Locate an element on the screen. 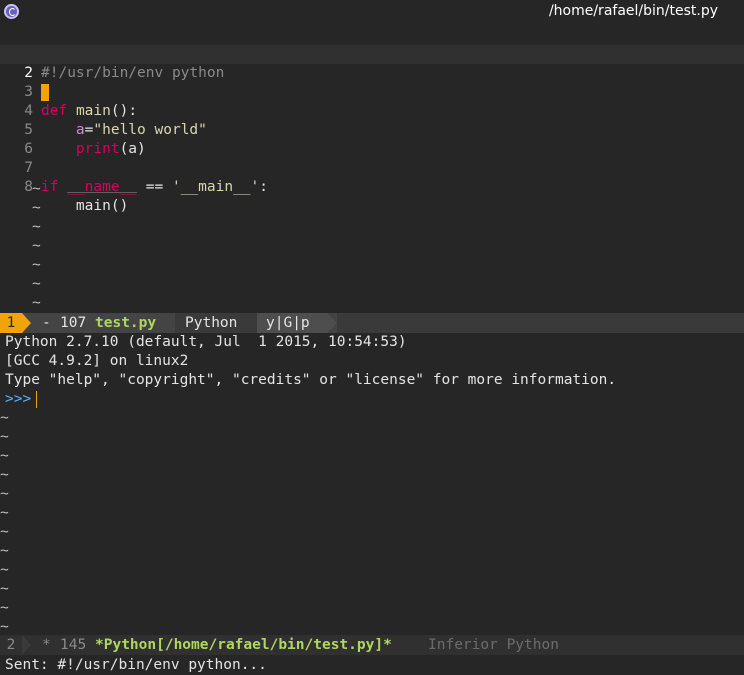 This screenshot has height=675, width=744. buffer-name: *Python[/home/rafael/bin/test.py]* is located at coordinates (243, 645).